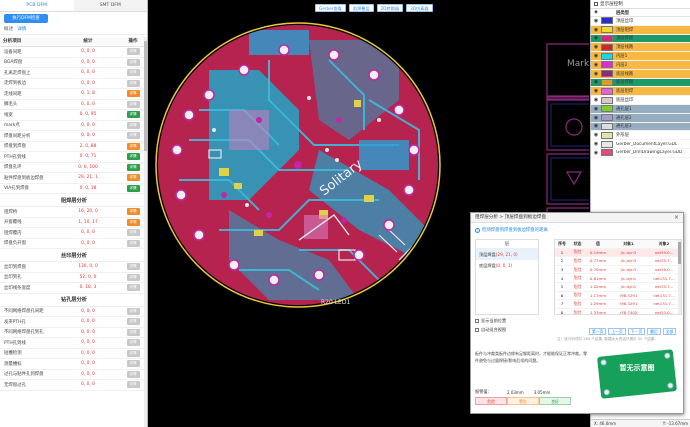 This screenshot has height=427, width=690. I want to click on layer-item: ◉ 底层阻焊, so click(640, 92).